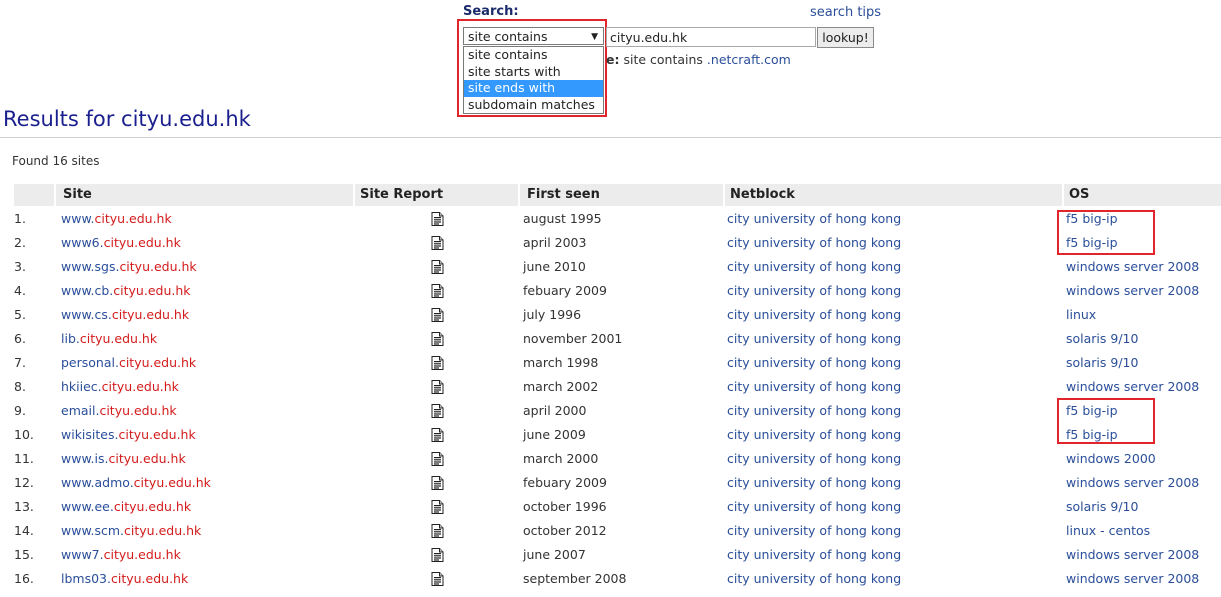 This screenshot has height=597, width=1221. Describe the element at coordinates (845, 12) in the screenshot. I see `search-tips-link: search tips` at that location.